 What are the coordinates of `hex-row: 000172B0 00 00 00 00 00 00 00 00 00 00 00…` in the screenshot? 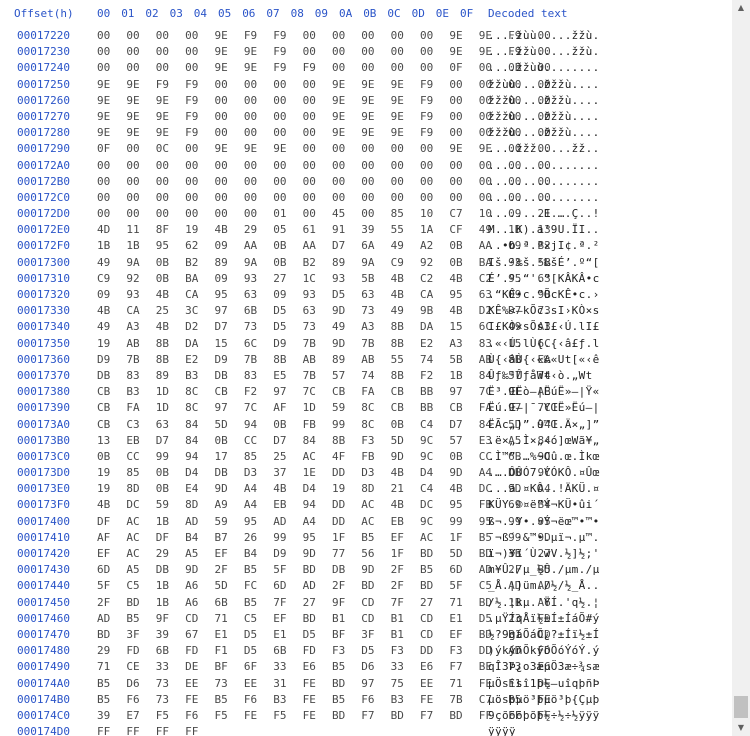 It's located at (366, 182).